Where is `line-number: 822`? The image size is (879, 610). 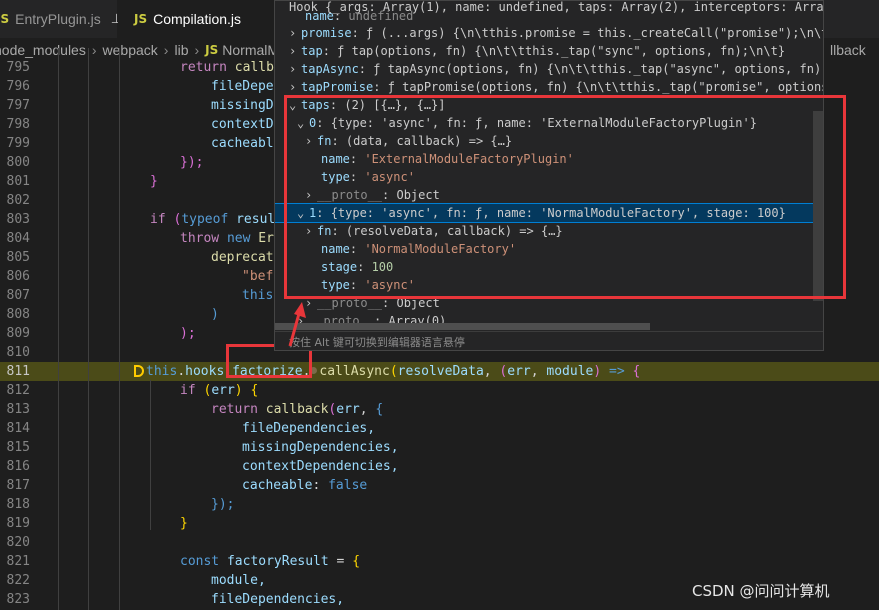 line-number: 822 is located at coordinates (18, 580).